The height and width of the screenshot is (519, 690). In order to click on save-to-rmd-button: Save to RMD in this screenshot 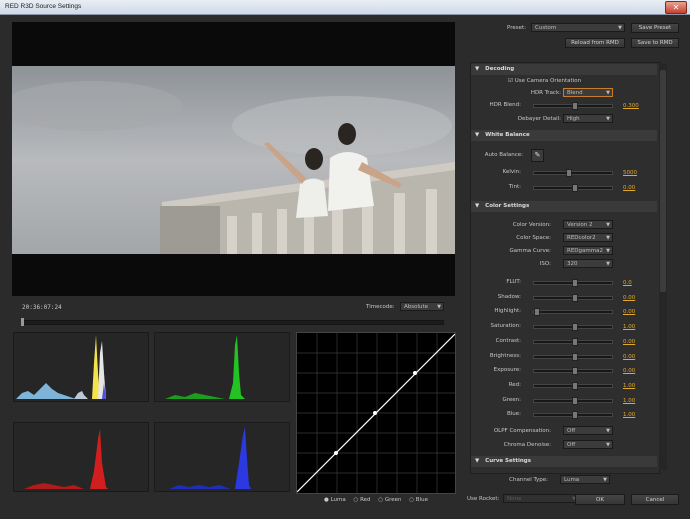, I will do `click(655, 43)`.